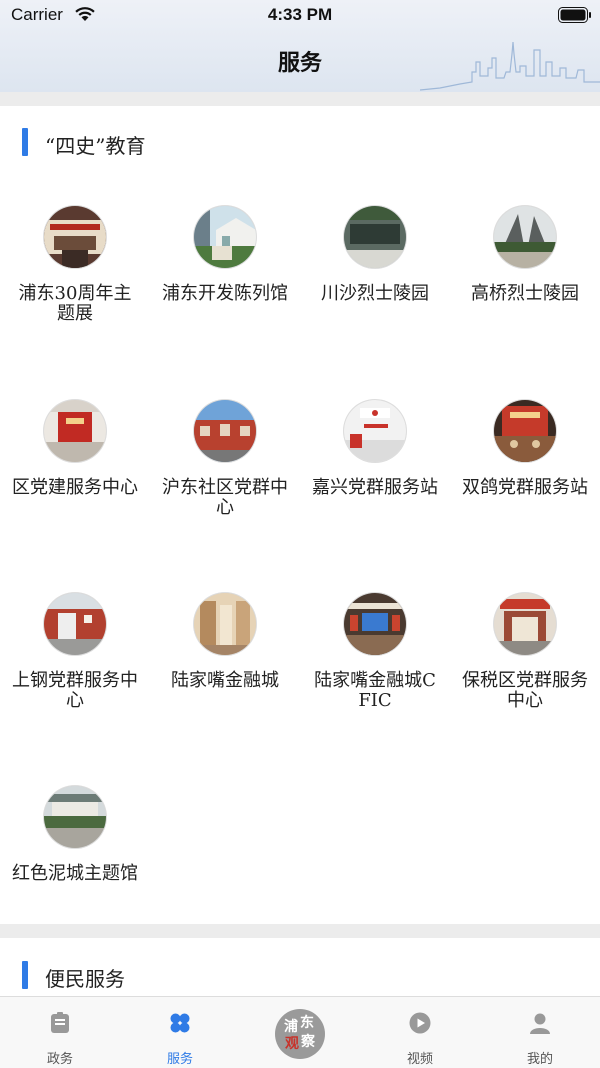 Image resolution: width=600 pixels, height=1068 pixels. What do you see at coordinates (180, 1023) in the screenshot?
I see `clover-icon` at bounding box center [180, 1023].